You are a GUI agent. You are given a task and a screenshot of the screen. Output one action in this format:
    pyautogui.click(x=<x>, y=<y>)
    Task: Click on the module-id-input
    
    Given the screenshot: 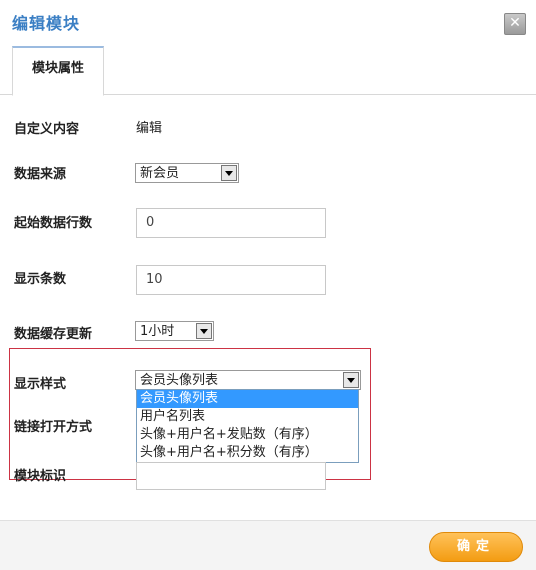 What is the action you would take?
    pyautogui.click(x=231, y=476)
    